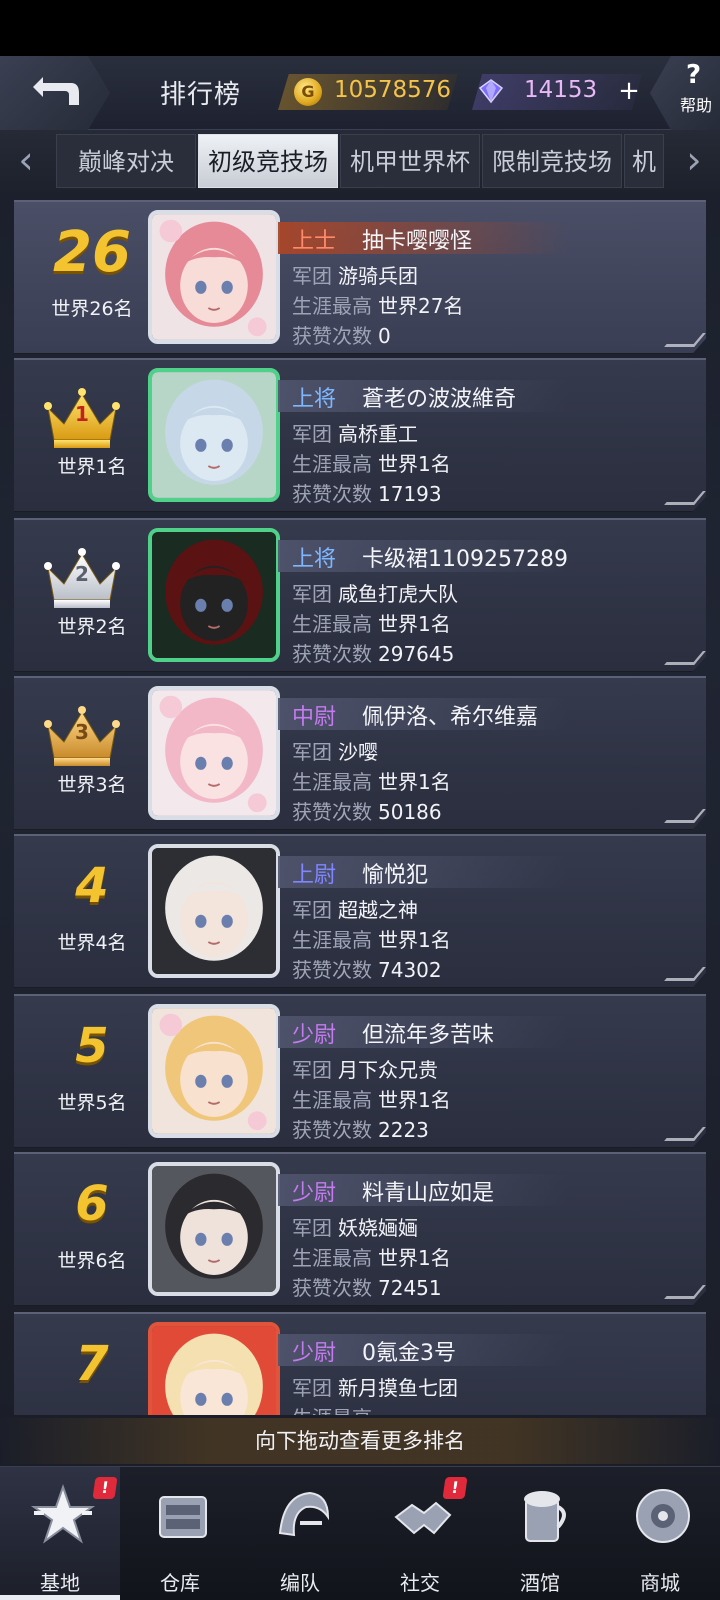 The width and height of the screenshot is (720, 1600). I want to click on back-button, so click(55, 93).